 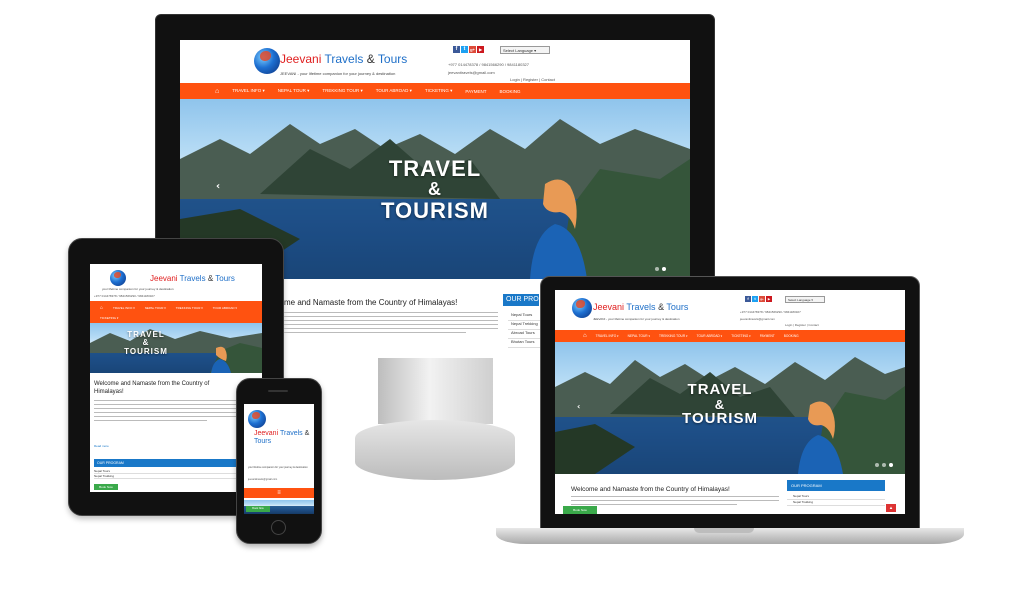 I want to click on menu-toggle-icon: ≡, so click(x=279, y=493).